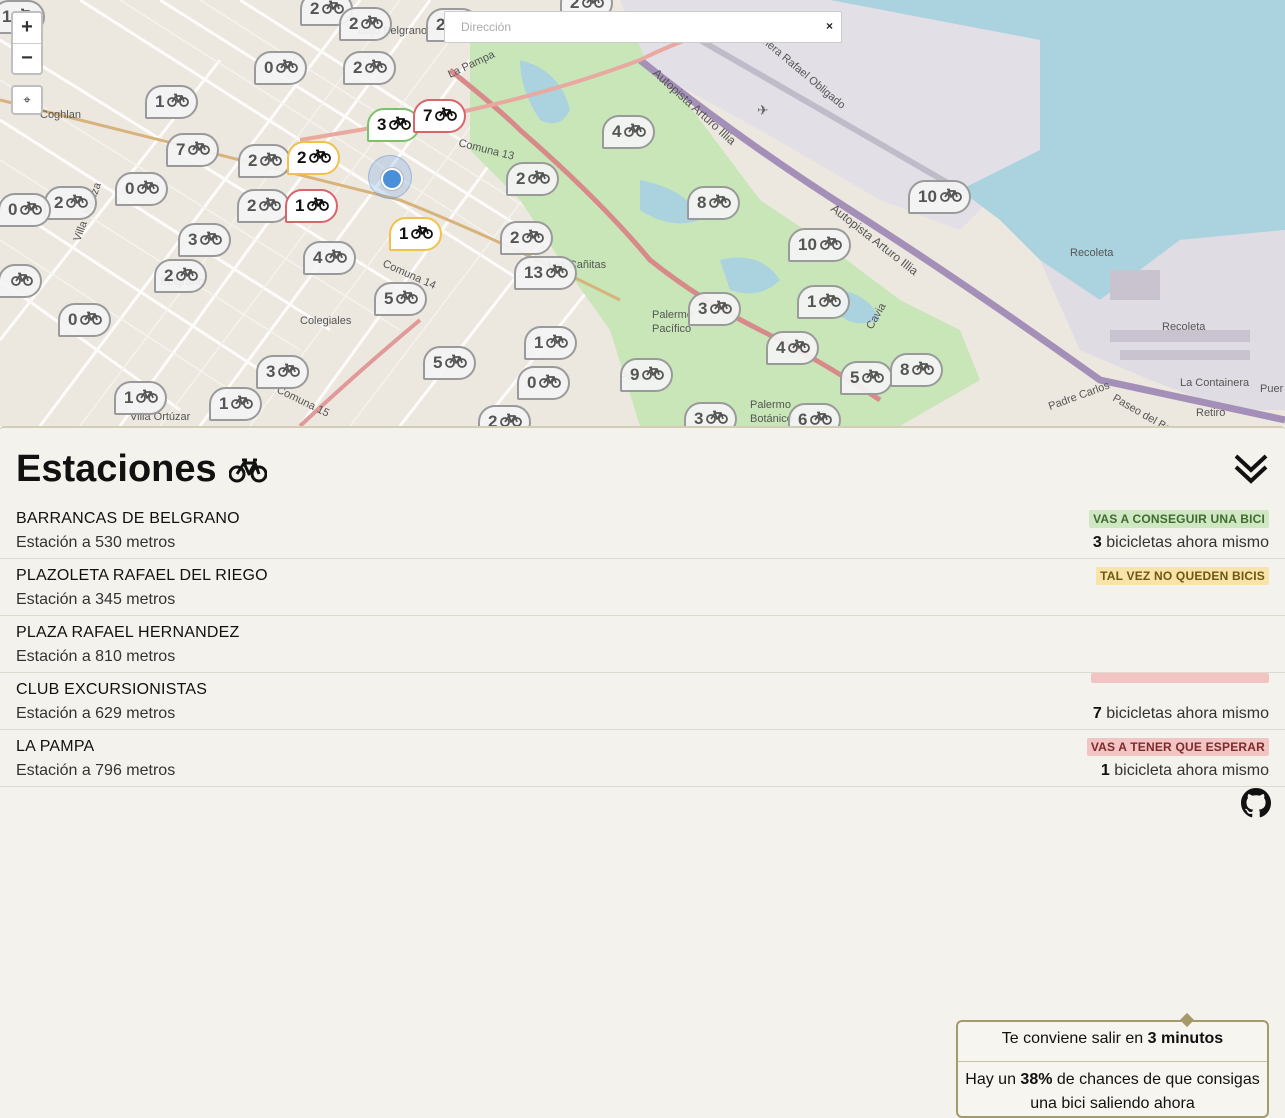 The width and height of the screenshot is (1285, 1118). I want to click on collapse-panel-icon, so click(1251, 468).